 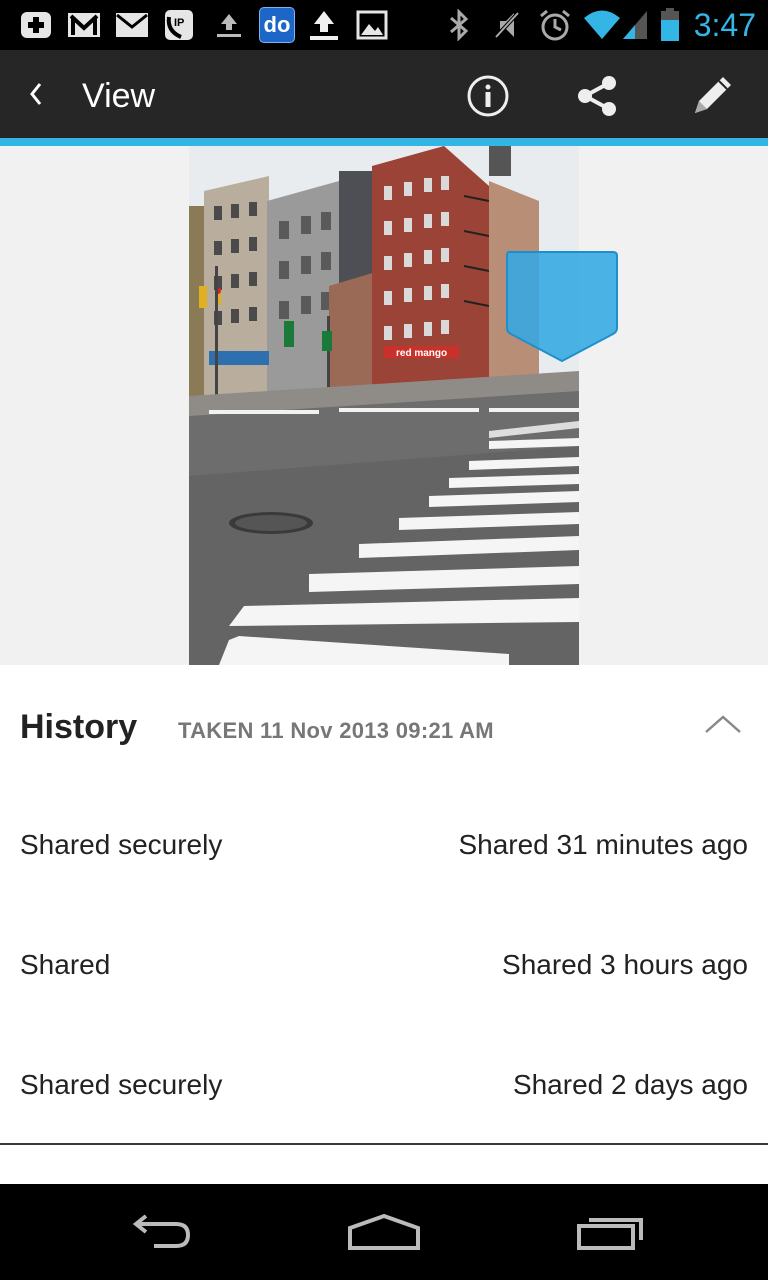 I want to click on navigation-bar, so click(x=384, y=1232).